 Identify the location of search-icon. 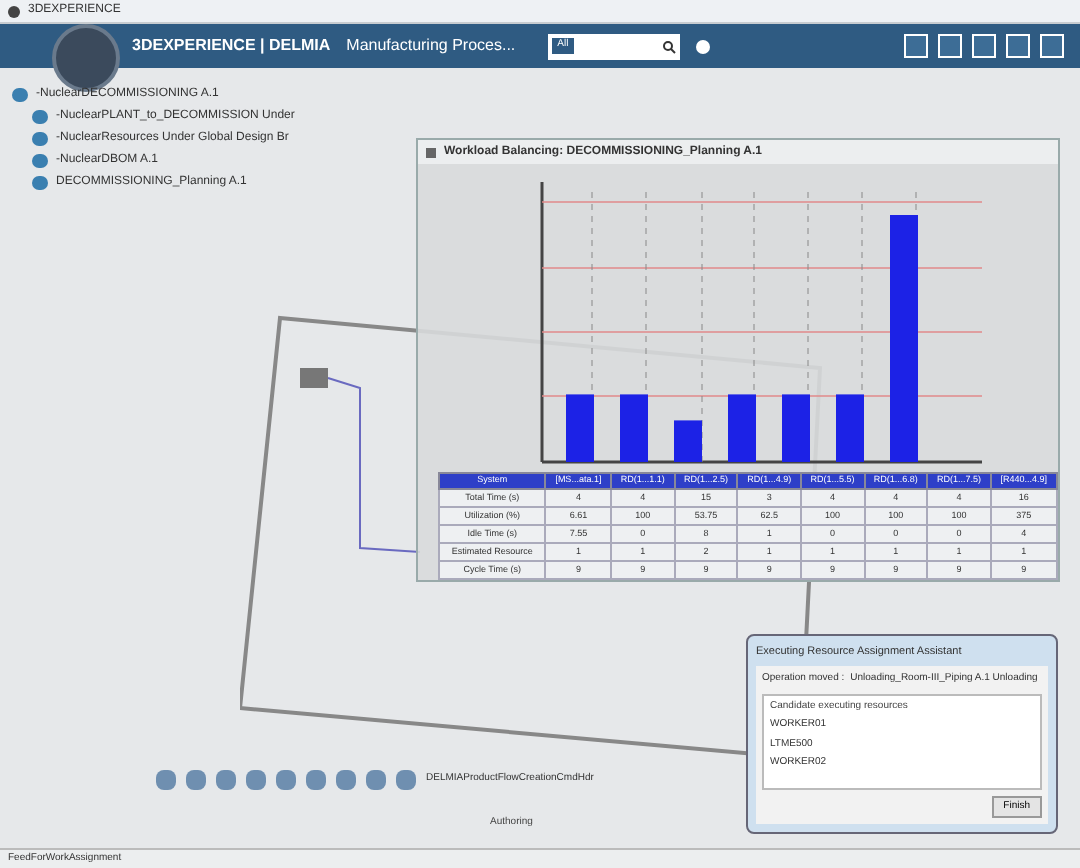
(668, 46).